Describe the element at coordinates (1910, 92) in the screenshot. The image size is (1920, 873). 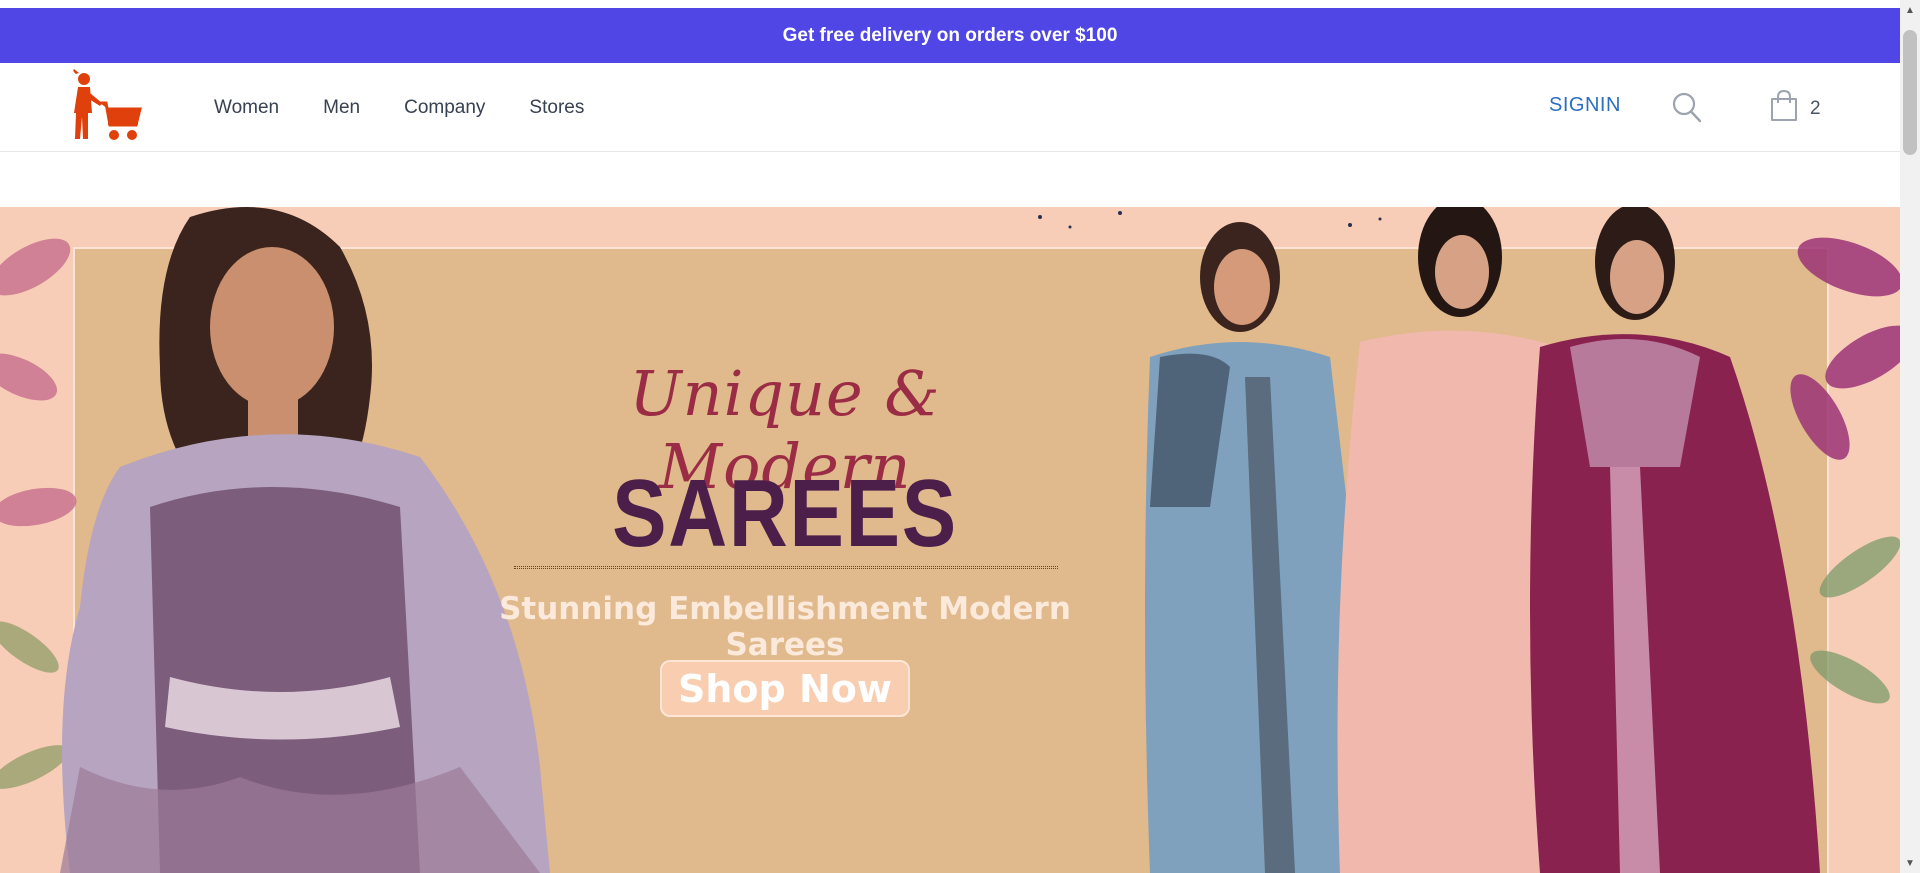
I see `scrollbar-thumb` at that location.